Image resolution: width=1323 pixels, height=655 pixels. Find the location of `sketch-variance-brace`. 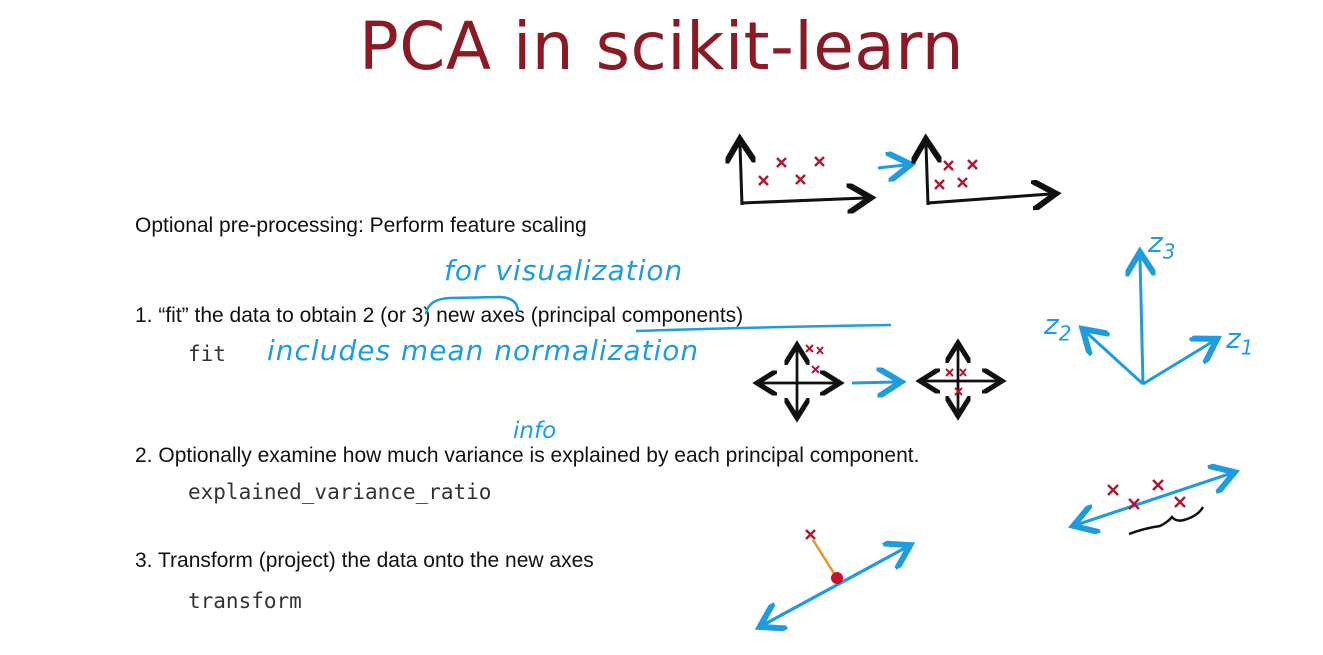

sketch-variance-brace is located at coordinates (1166, 521).